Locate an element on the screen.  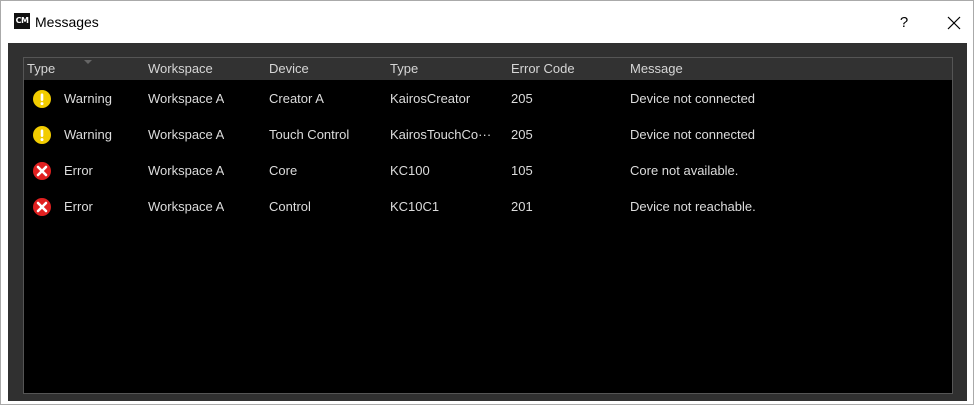
app-logo: CM is located at coordinates (22, 21).